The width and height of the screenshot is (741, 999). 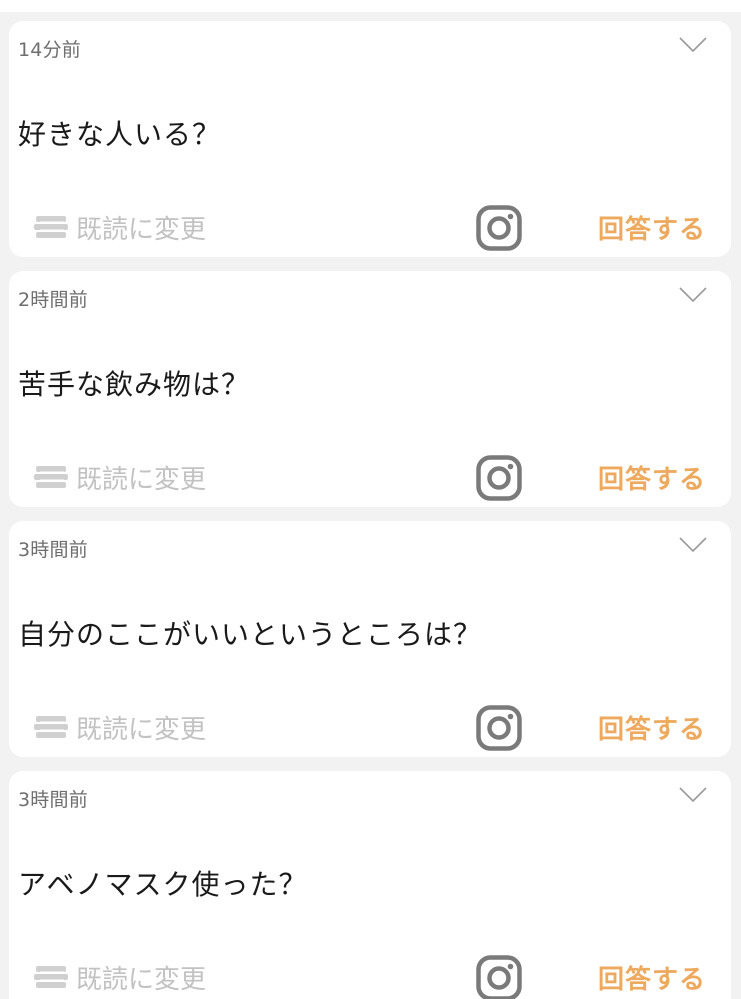 I want to click on question-text: アベノマスク使った？, so click(x=163, y=884).